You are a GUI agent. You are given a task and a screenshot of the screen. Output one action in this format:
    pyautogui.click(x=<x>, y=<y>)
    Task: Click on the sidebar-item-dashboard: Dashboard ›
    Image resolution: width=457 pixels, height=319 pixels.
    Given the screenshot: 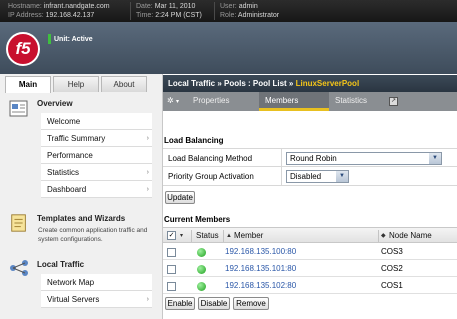 What is the action you would take?
    pyautogui.click(x=96, y=189)
    